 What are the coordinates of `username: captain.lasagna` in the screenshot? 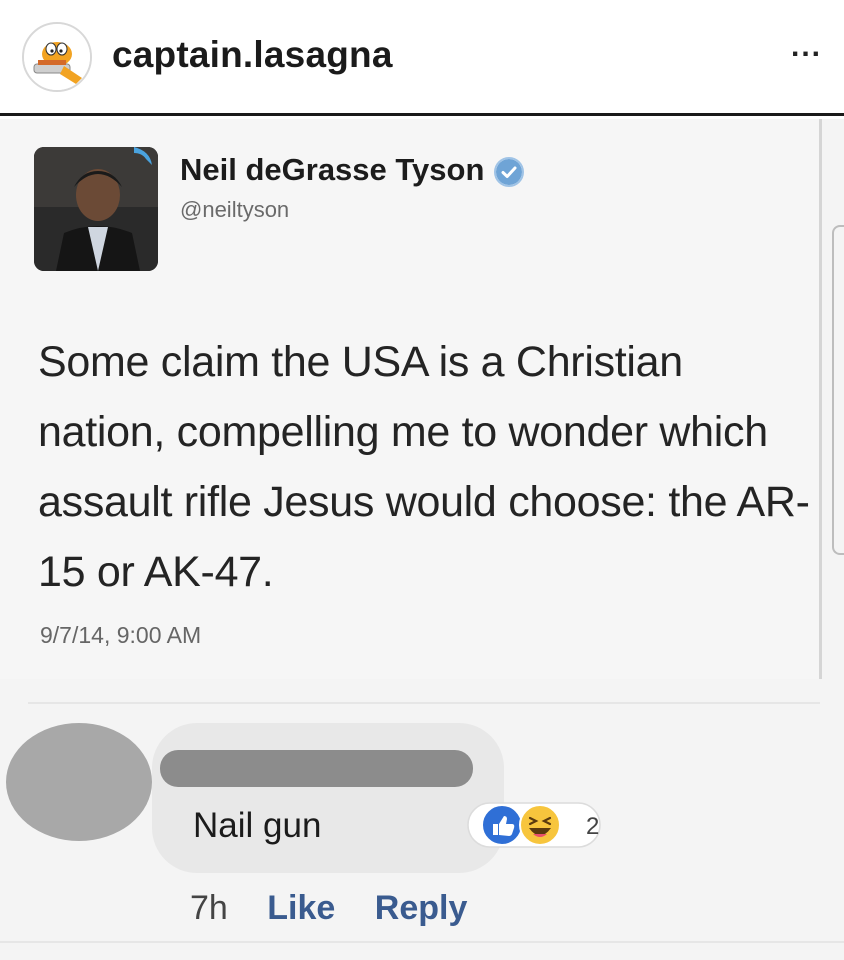 It's located at (252, 55).